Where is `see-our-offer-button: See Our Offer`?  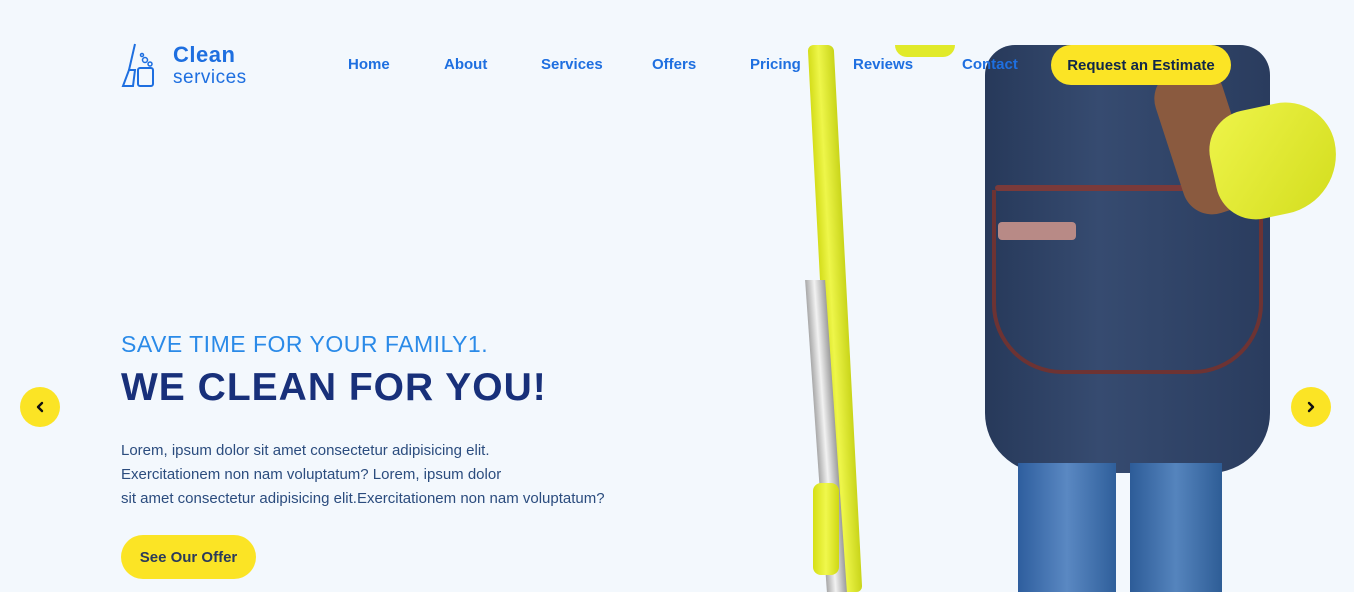 see-our-offer-button: See Our Offer is located at coordinates (188, 557).